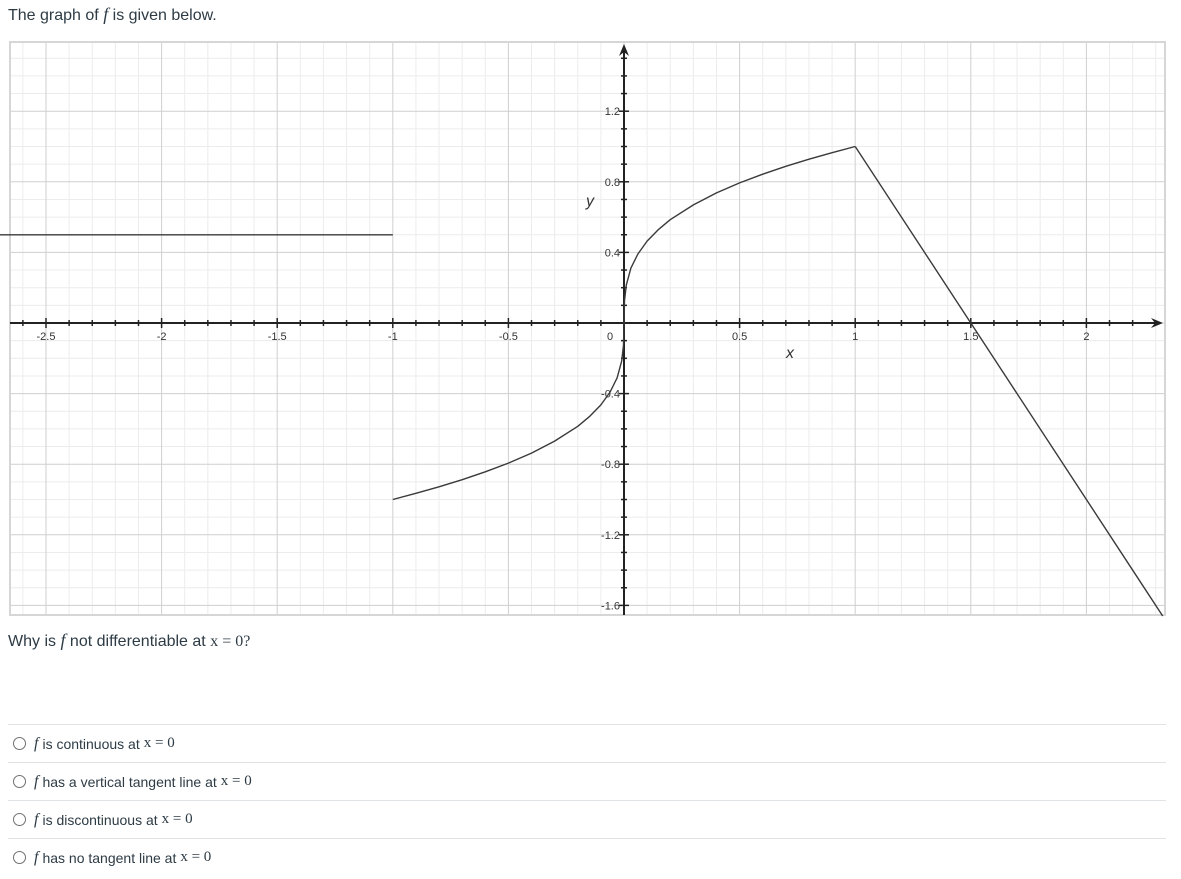 The image size is (1181, 879). What do you see at coordinates (610, 536) in the screenshot?
I see `y-tick-label: -1.2` at bounding box center [610, 536].